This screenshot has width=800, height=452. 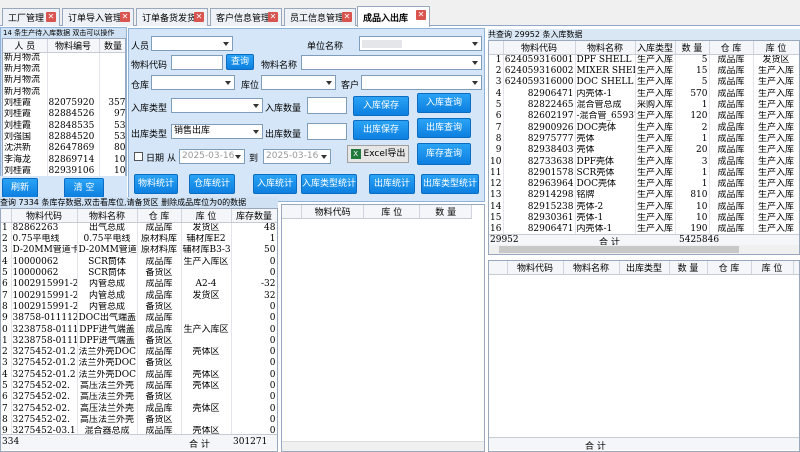 What do you see at coordinates (156, 184) in the screenshot?
I see `material-stats-button: 物料统计` at bounding box center [156, 184].